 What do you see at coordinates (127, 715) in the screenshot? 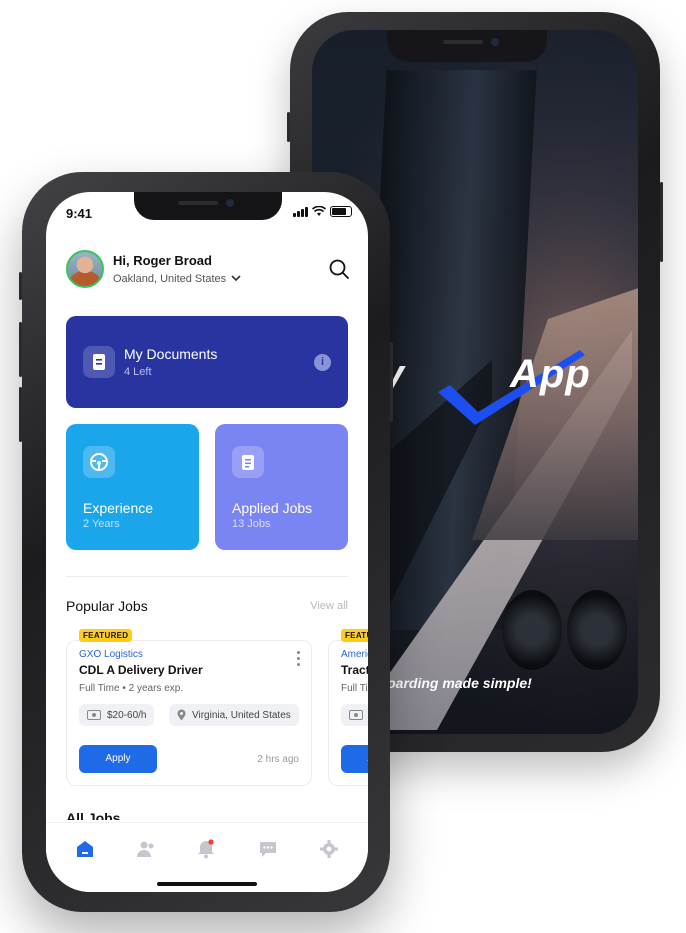
I see `job-pay: $20-60/h` at bounding box center [127, 715].